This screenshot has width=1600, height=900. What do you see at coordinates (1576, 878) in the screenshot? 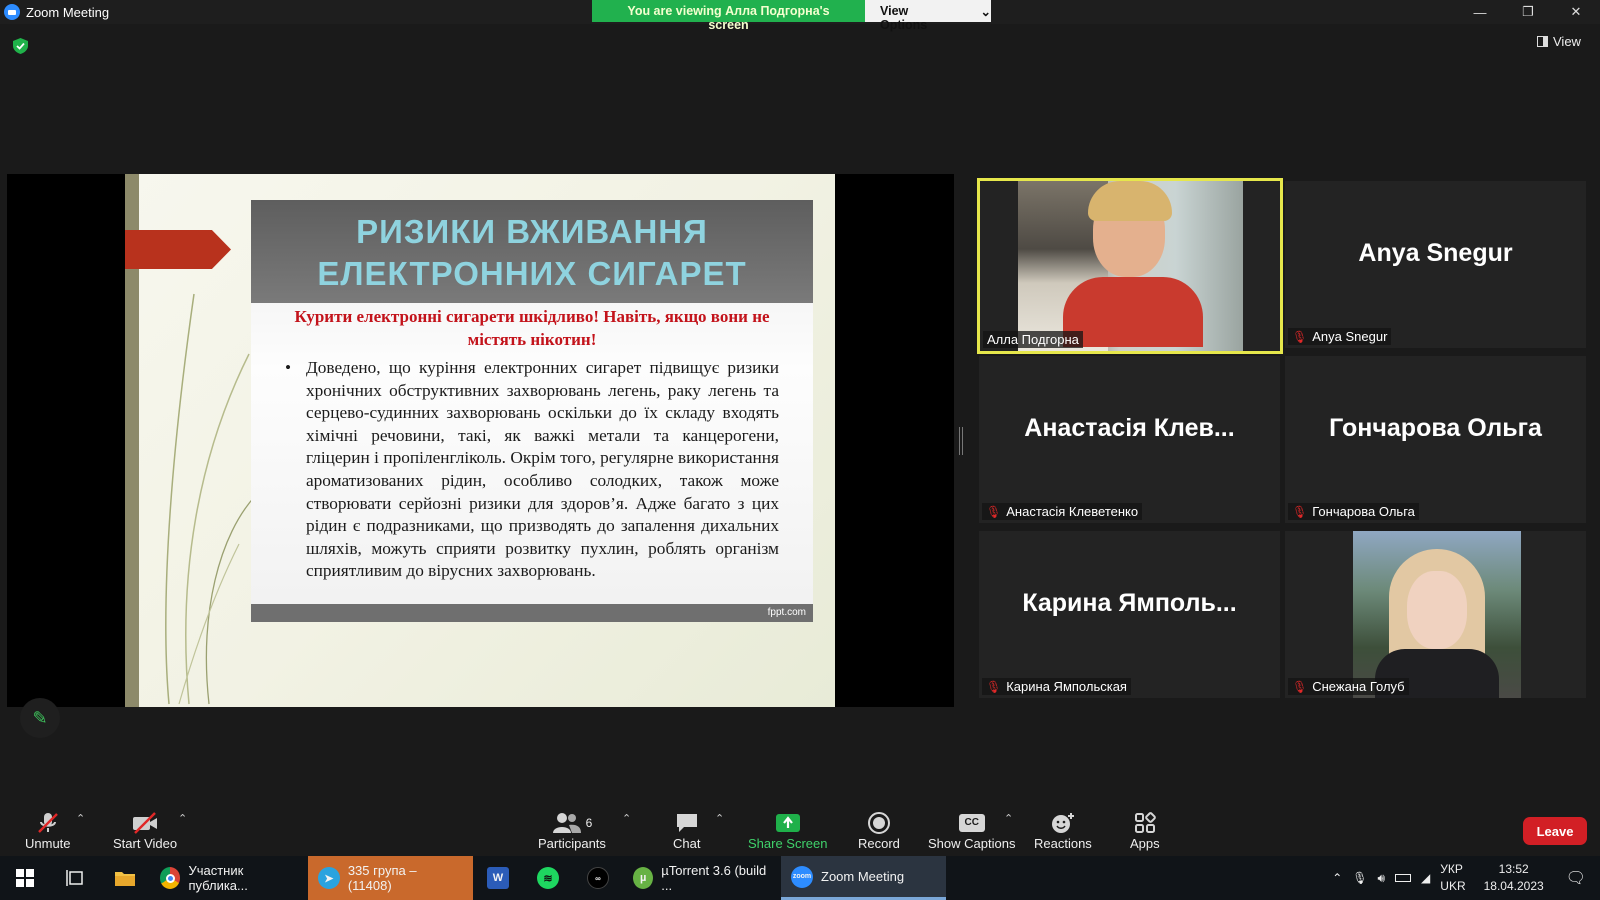
I see `notifications-icon: 🗨︎` at bounding box center [1576, 878].